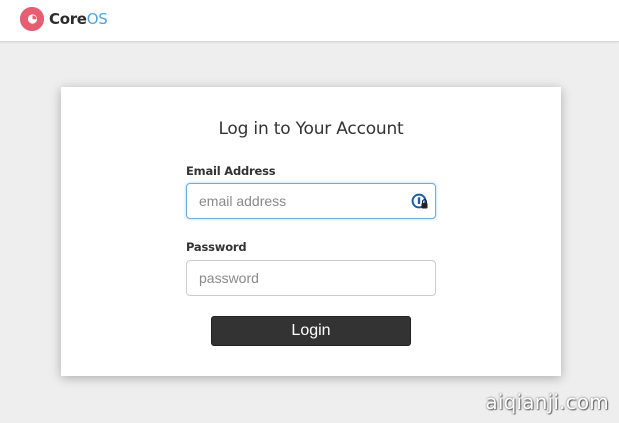 The image size is (619, 423). Describe the element at coordinates (216, 247) in the screenshot. I see `password-label: Password` at that location.